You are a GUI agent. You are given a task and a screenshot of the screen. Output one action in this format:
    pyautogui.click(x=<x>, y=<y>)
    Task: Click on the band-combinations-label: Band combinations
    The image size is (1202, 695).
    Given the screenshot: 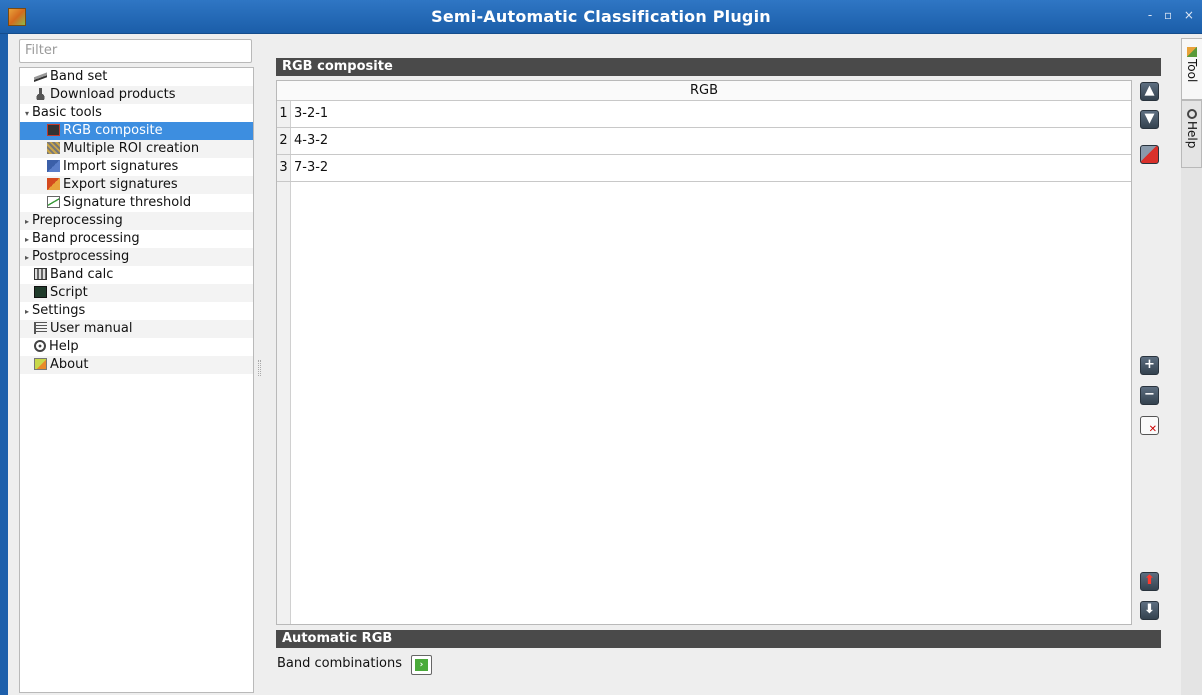 What is the action you would take?
    pyautogui.click(x=340, y=663)
    